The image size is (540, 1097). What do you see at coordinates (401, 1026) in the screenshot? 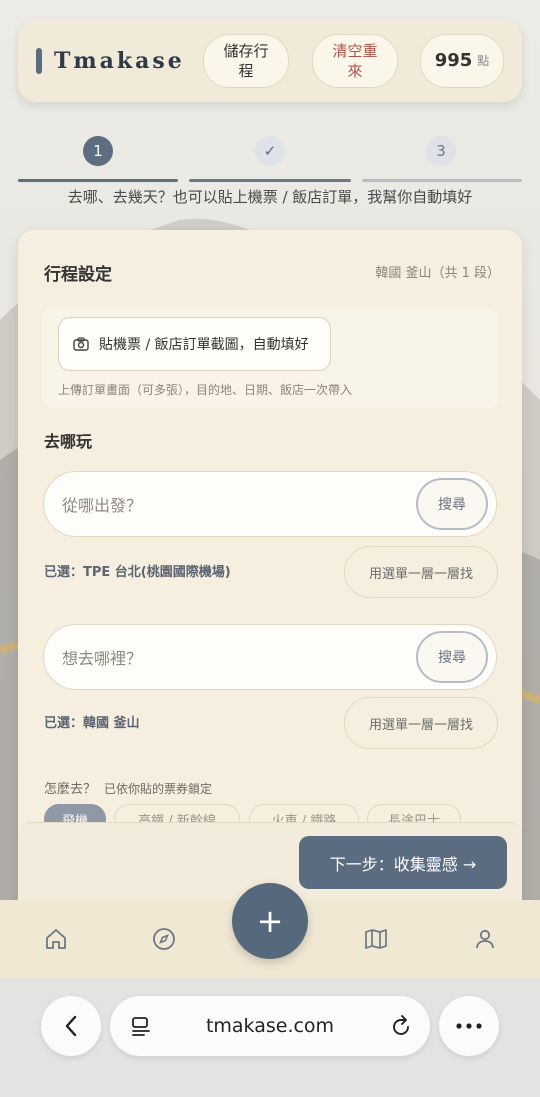
I see `reload-icon` at bounding box center [401, 1026].